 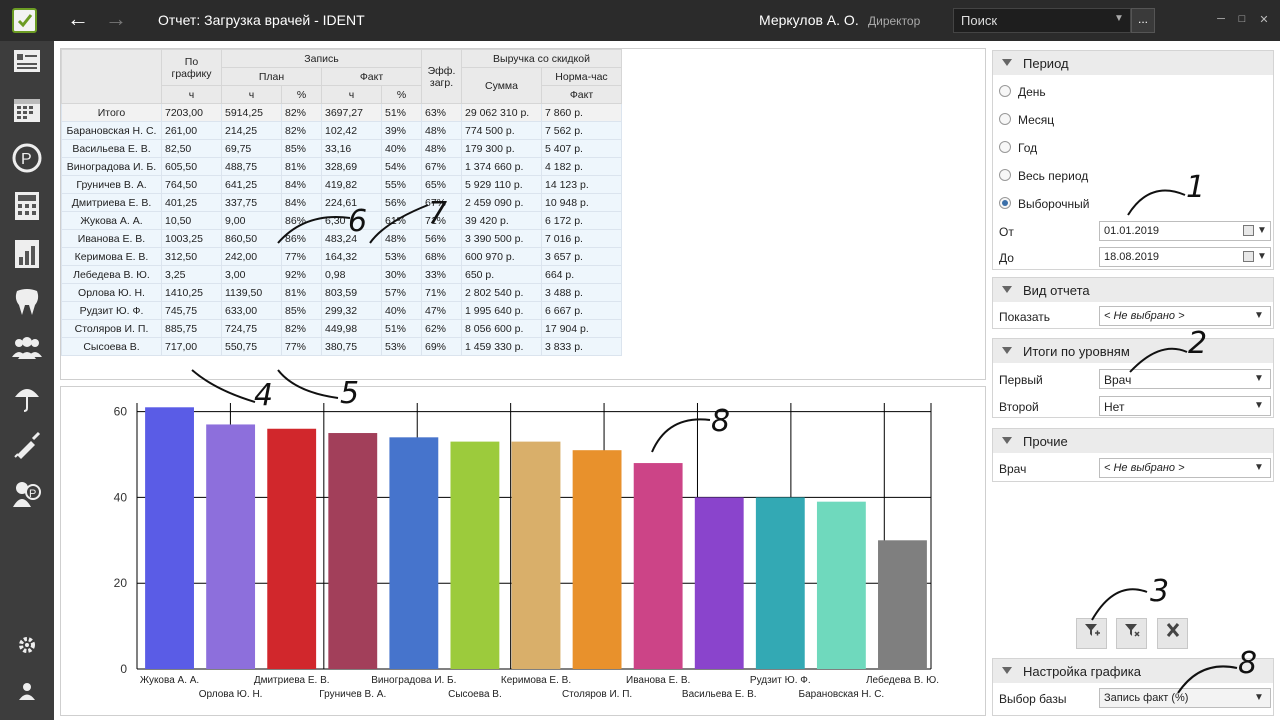 I want to click on other-header: Прочие, so click(x=1133, y=441).